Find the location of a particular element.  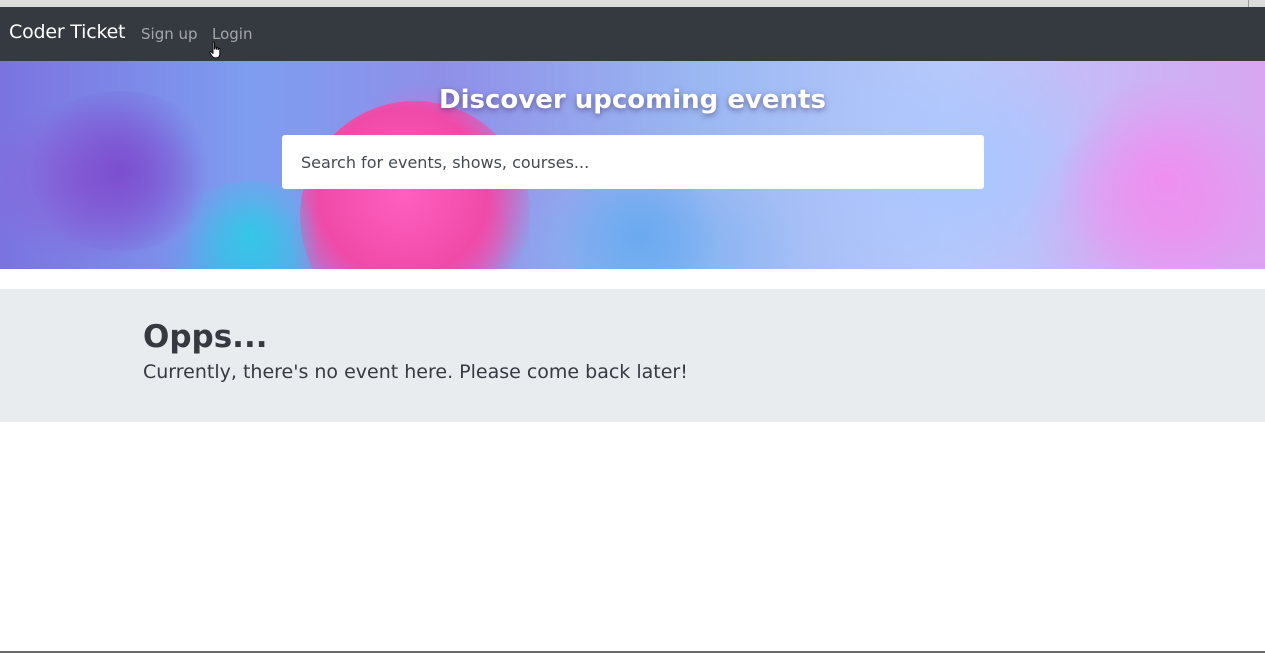

window-divider is located at coordinates (1248, 3).